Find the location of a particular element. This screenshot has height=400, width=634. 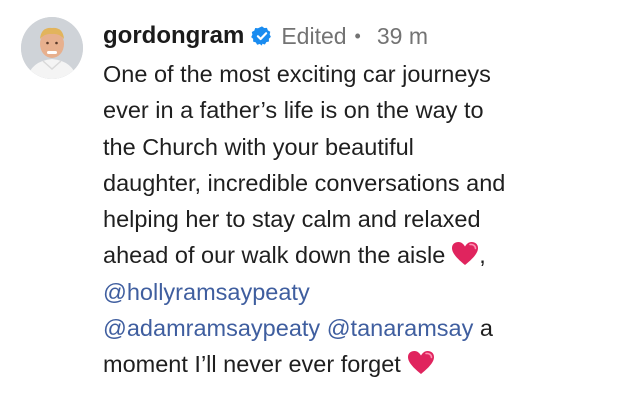

comment-line-text: ahead of our walk down the aisle is located at coordinates (274, 255).